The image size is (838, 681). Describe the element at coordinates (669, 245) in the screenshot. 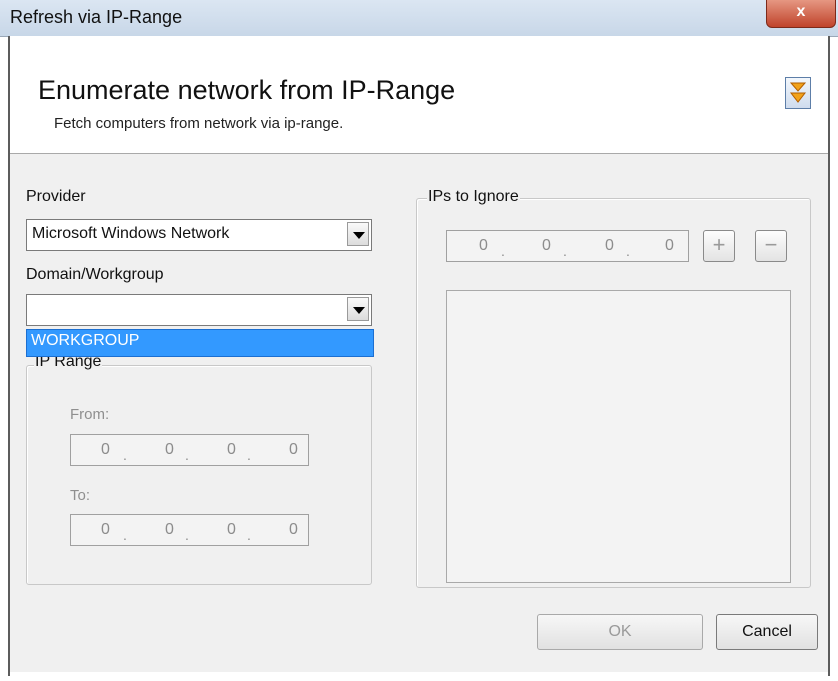

I see `ignore-octet-4: 0` at that location.